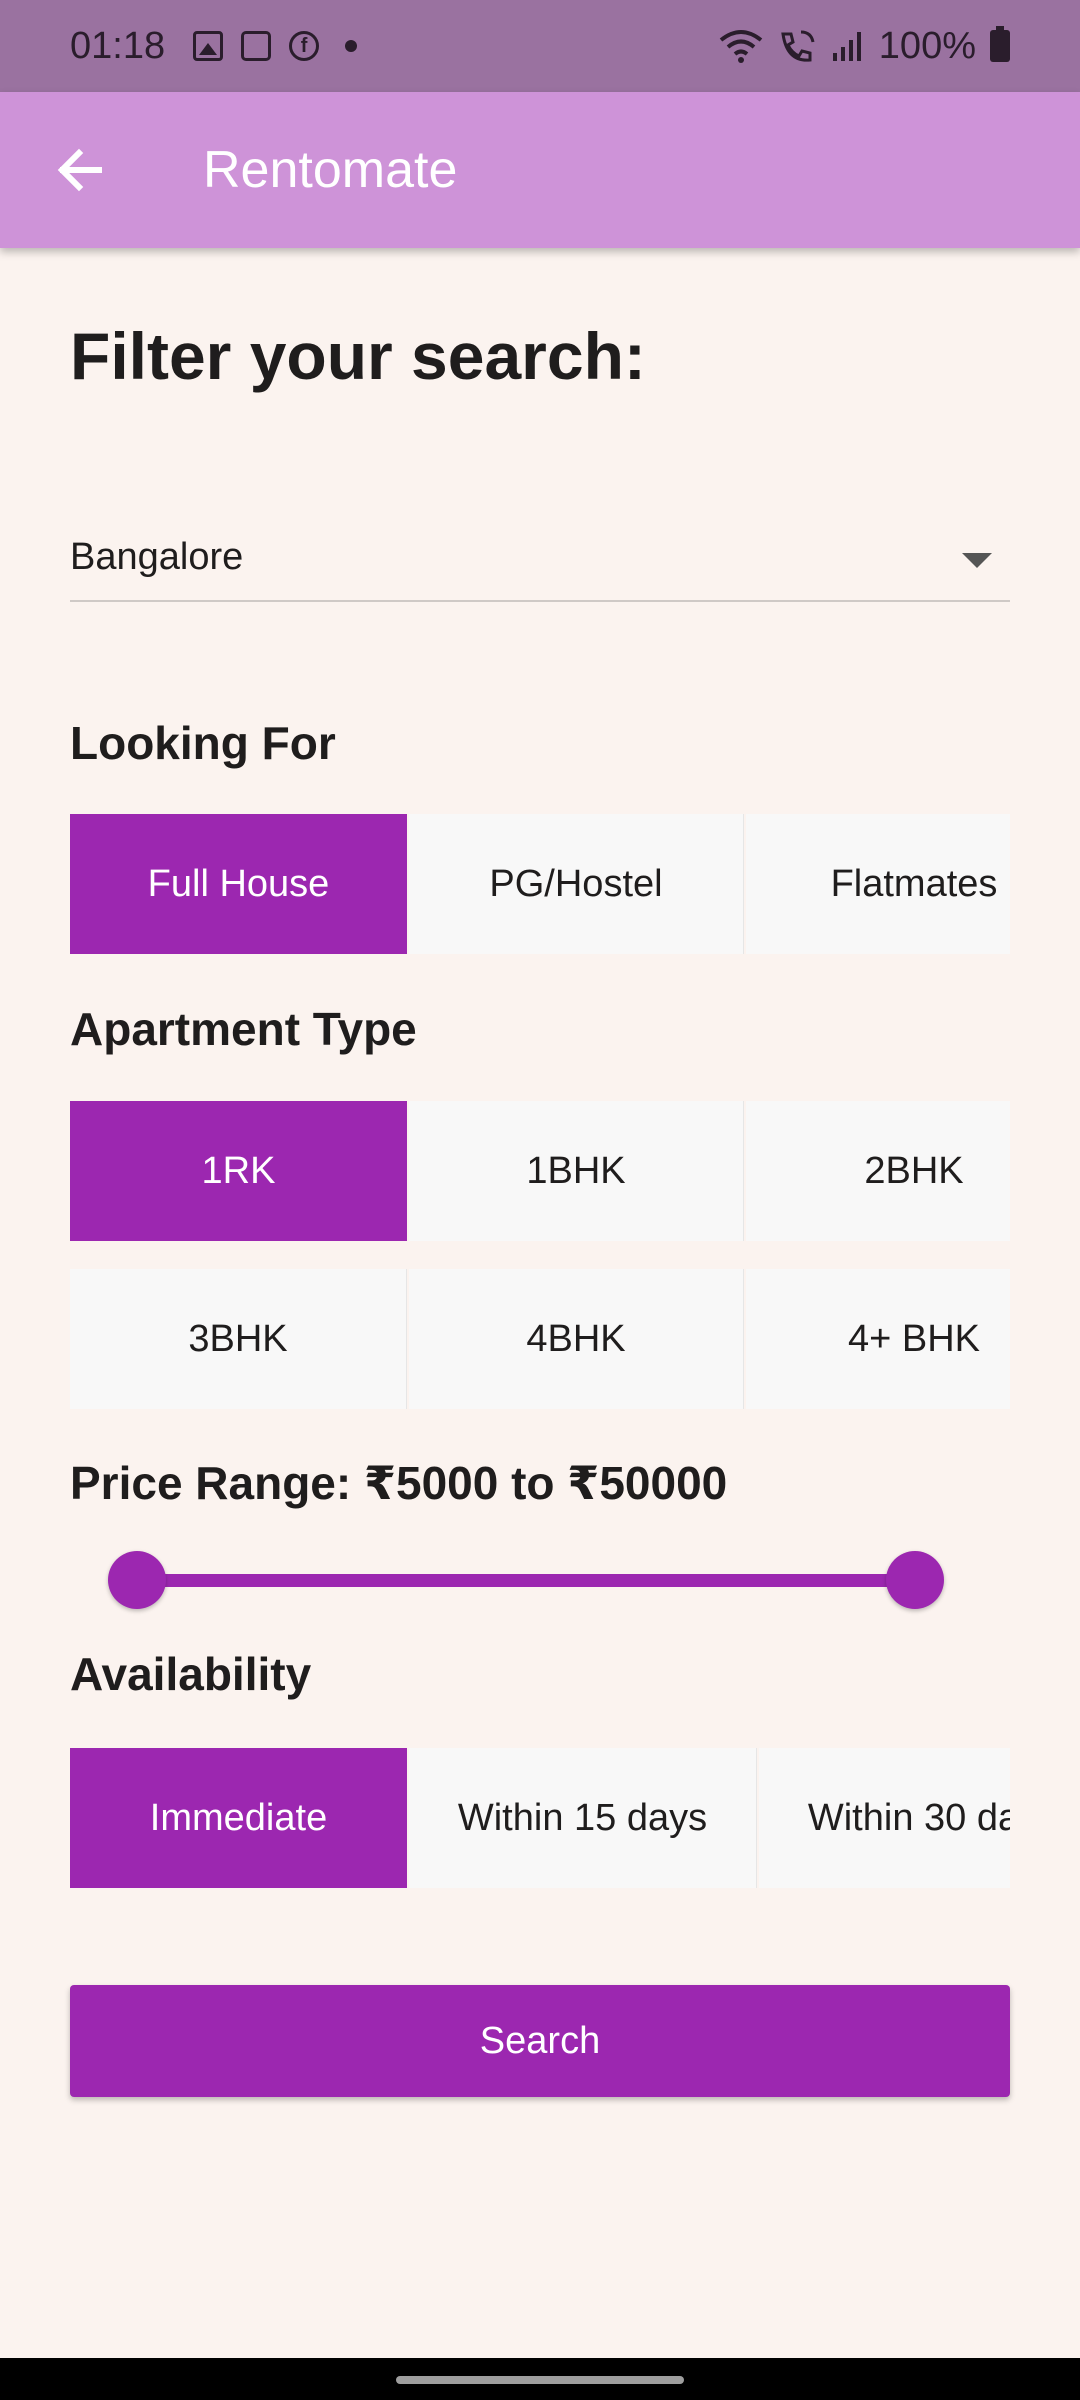 The image size is (1080, 2400). Describe the element at coordinates (977, 560) in the screenshot. I see `dropdown-arrow-icon` at that location.